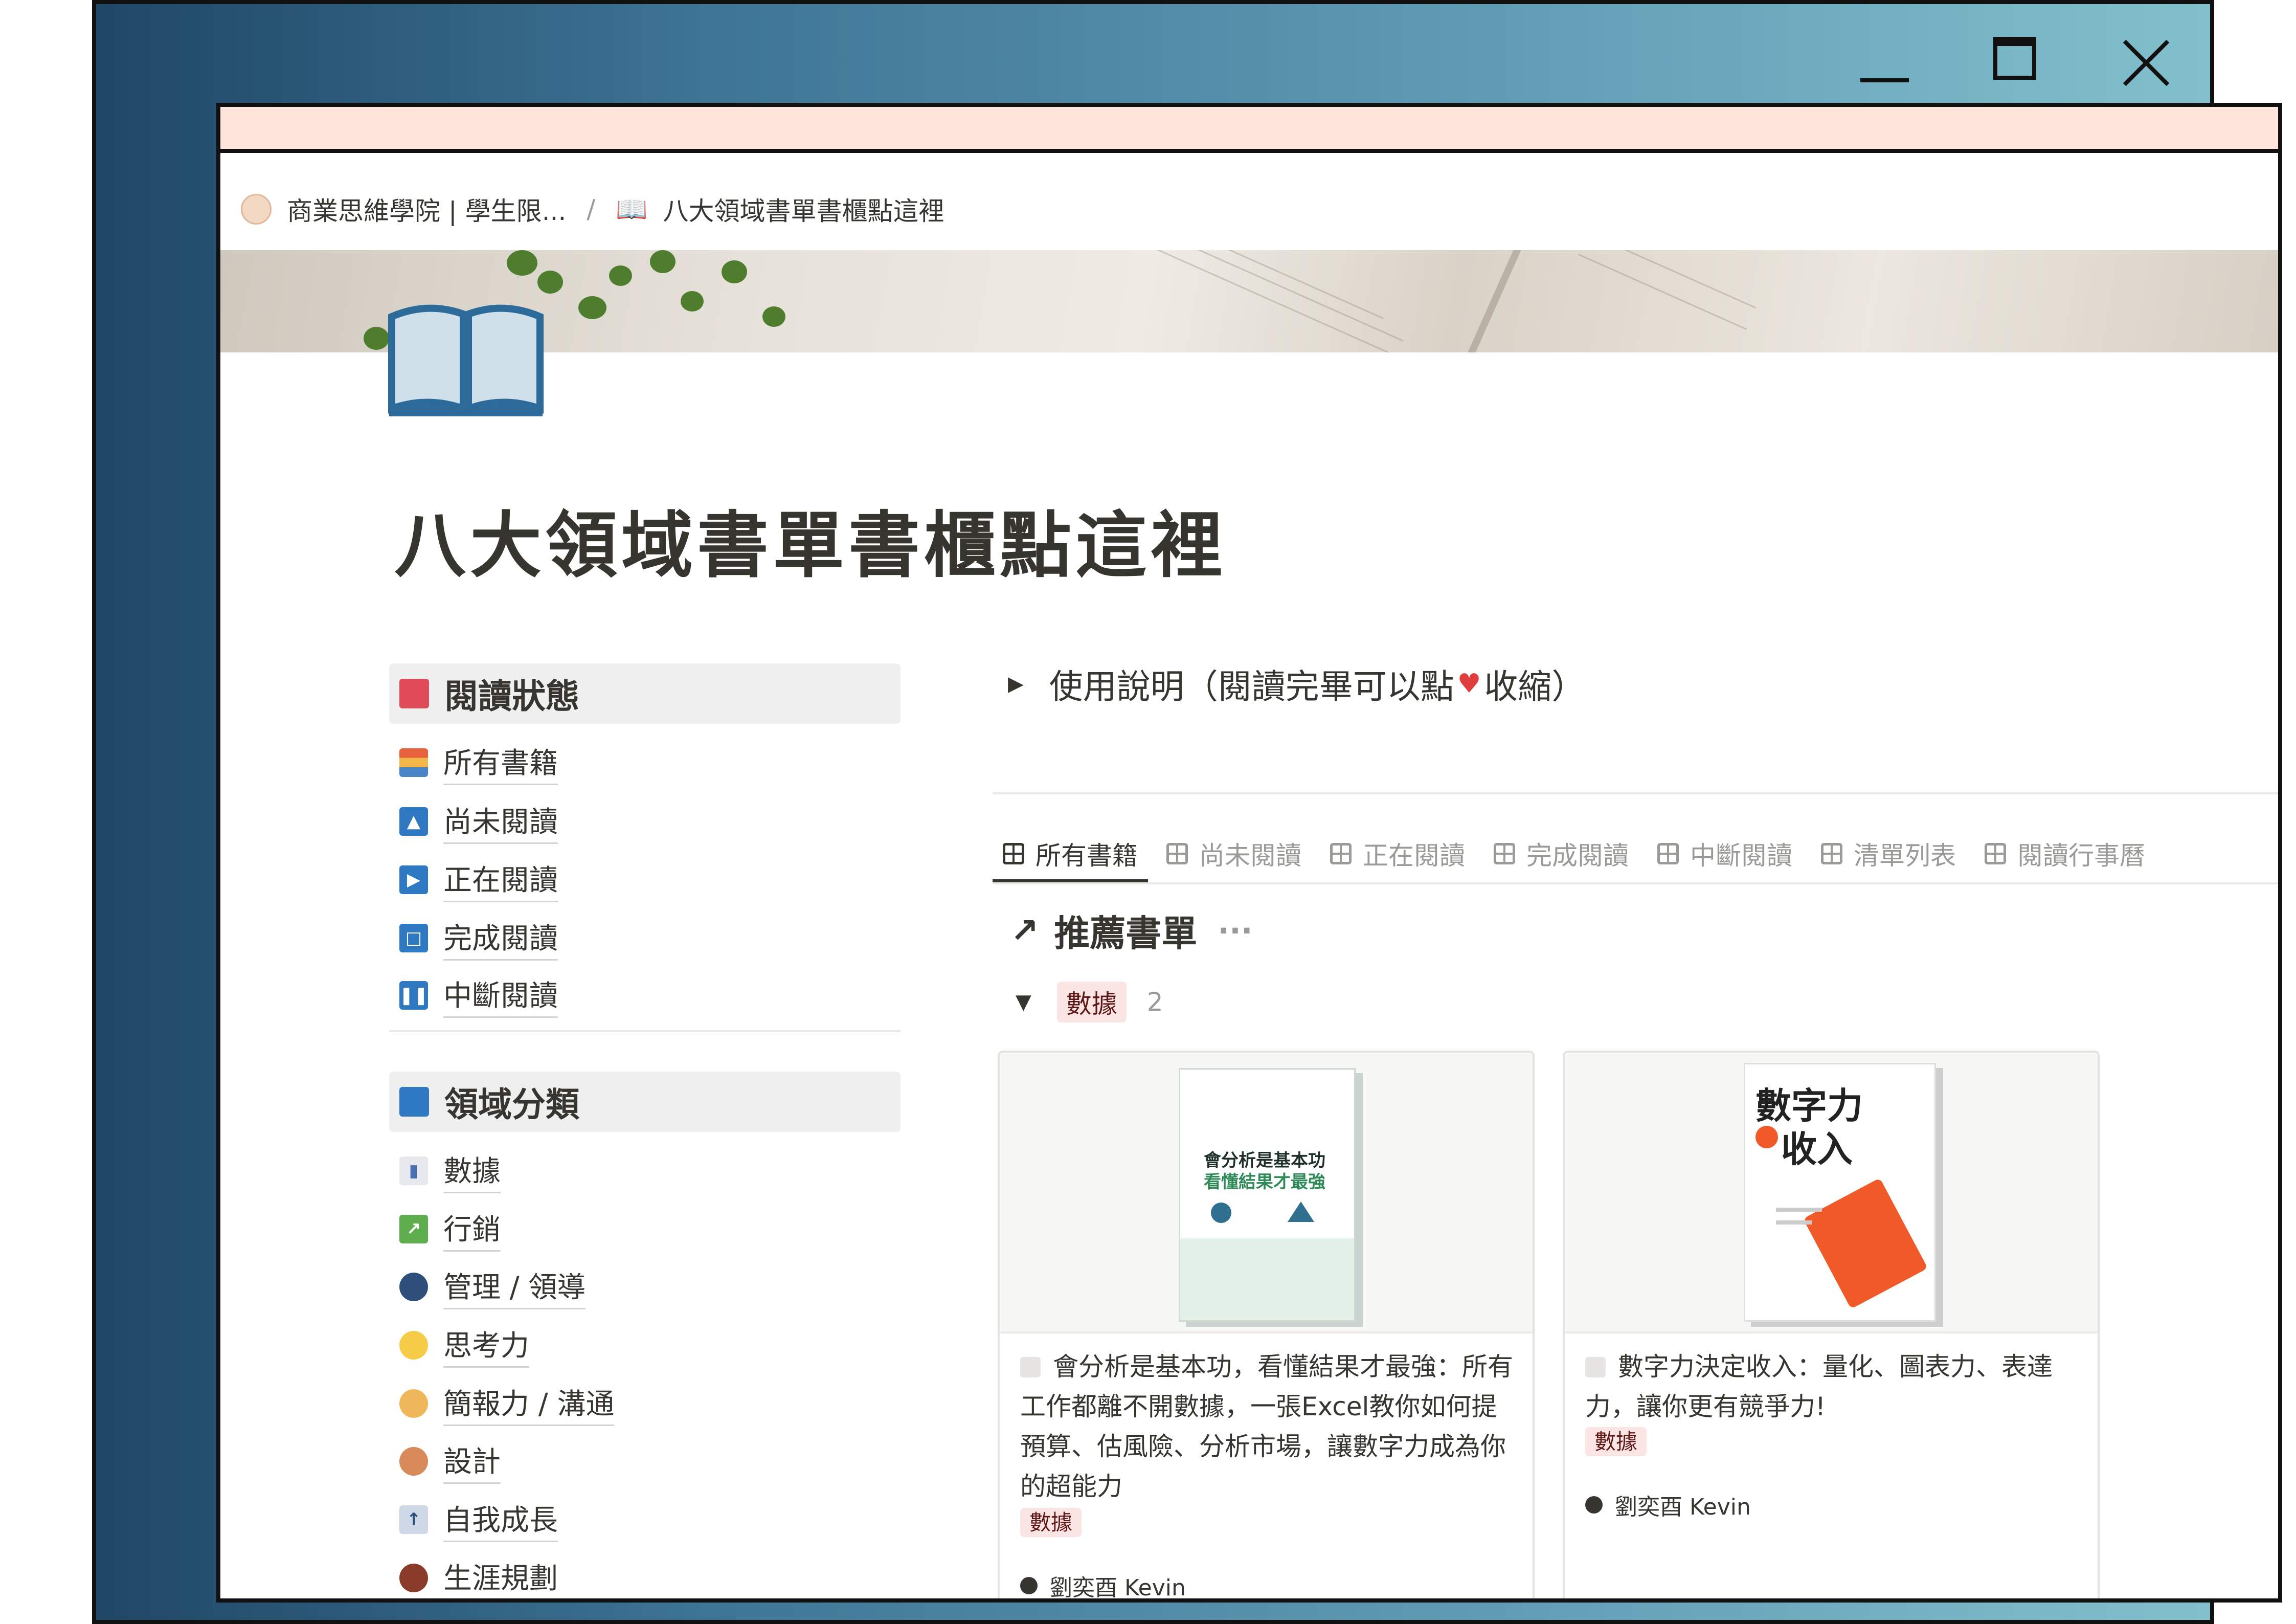  I want to click on heart-icon: ♥, so click(1469, 684).